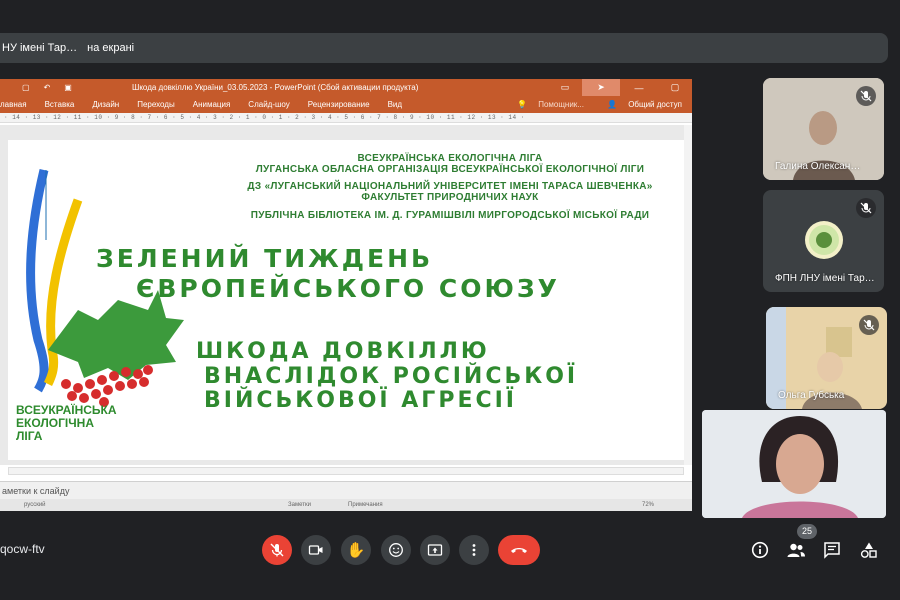 The image size is (900, 600). I want to click on share-access-button: 👤 Общий доступ, so click(645, 104).